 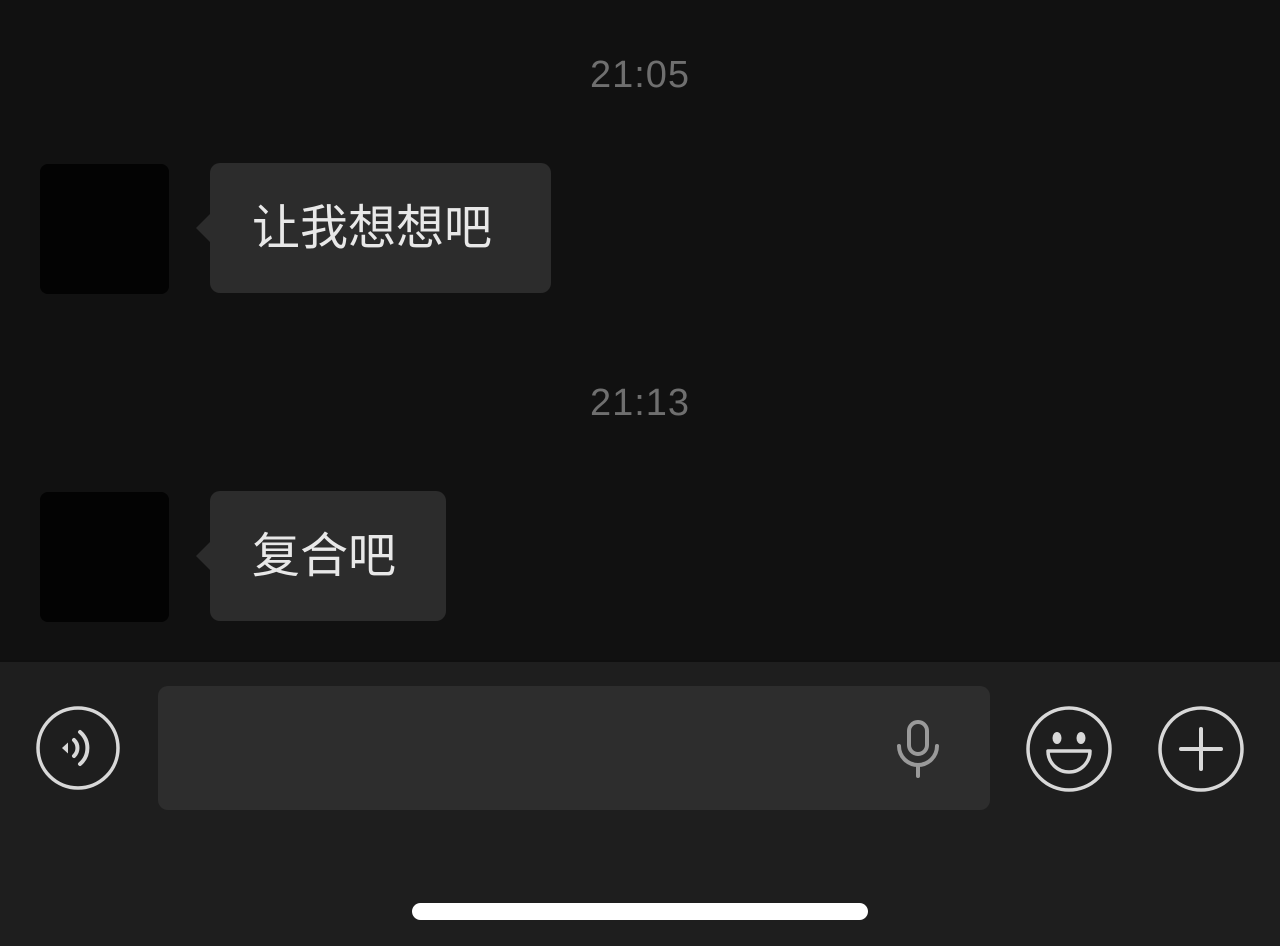 What do you see at coordinates (640, 911) in the screenshot?
I see `home-indicator` at bounding box center [640, 911].